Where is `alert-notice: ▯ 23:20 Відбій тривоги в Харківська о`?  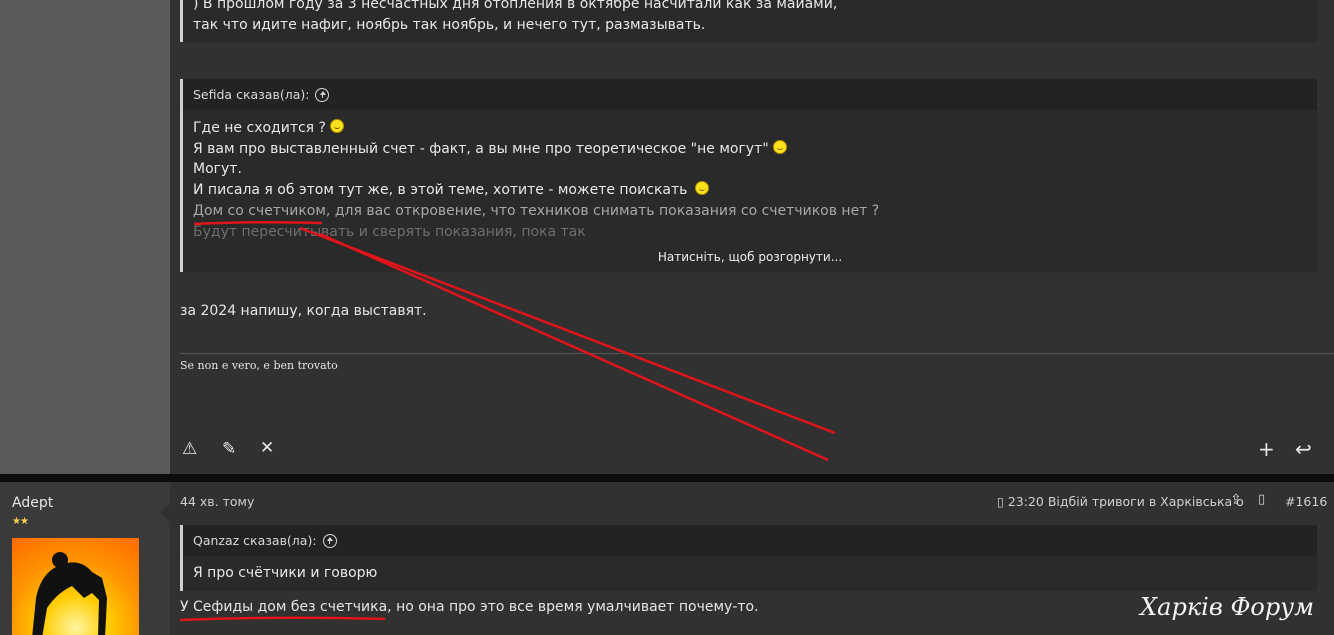 alert-notice: ▯ 23:20 Відбій тривоги в Харківська о is located at coordinates (1120, 501).